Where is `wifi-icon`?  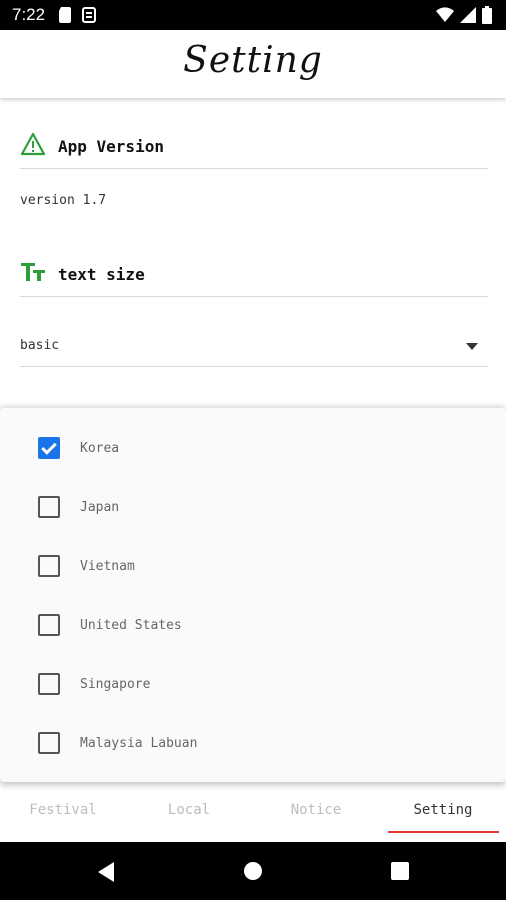 wifi-icon is located at coordinates (445, 17).